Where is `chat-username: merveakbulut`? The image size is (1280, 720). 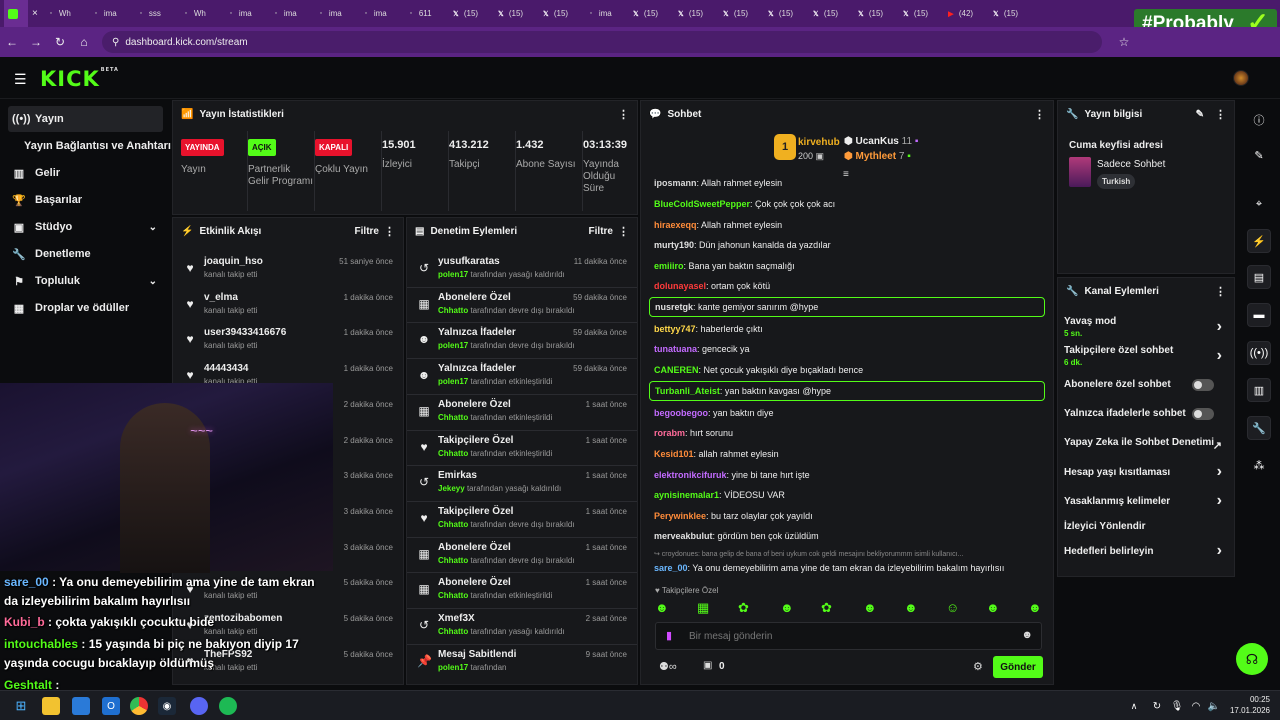
chat-username: merveakbulut is located at coordinates (683, 536).